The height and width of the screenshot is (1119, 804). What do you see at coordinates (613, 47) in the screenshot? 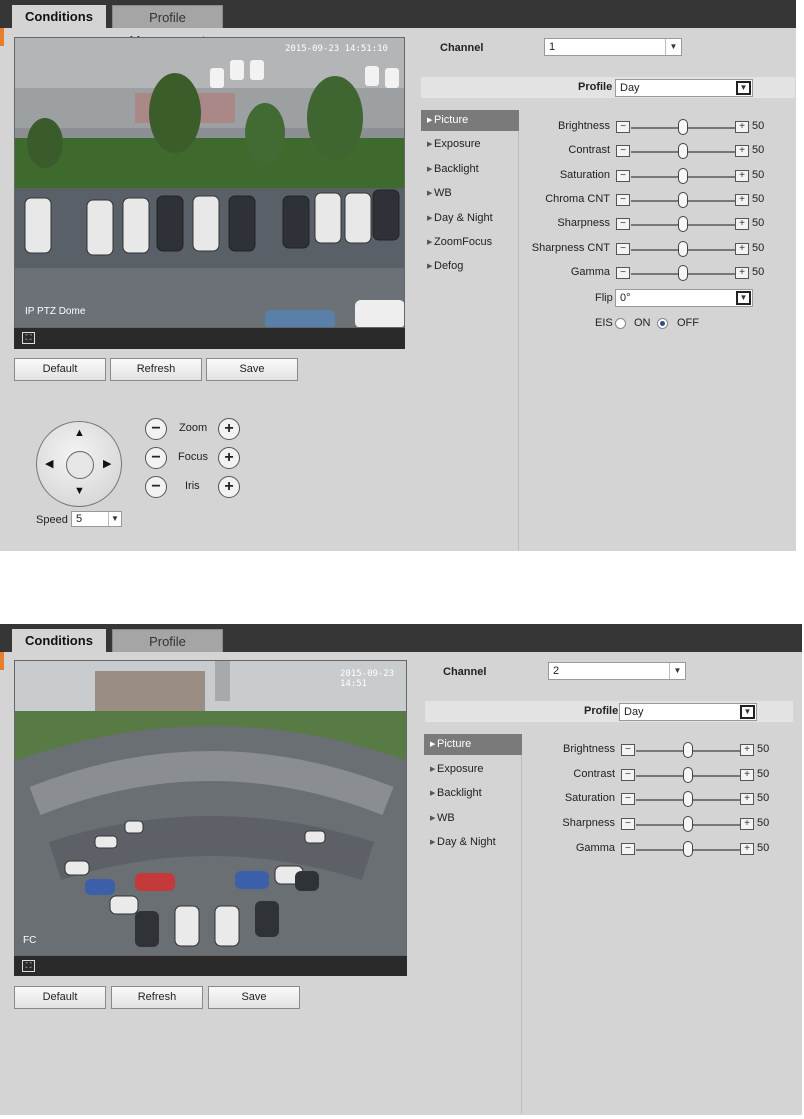
I see `channel-select: 1 ▼` at bounding box center [613, 47].